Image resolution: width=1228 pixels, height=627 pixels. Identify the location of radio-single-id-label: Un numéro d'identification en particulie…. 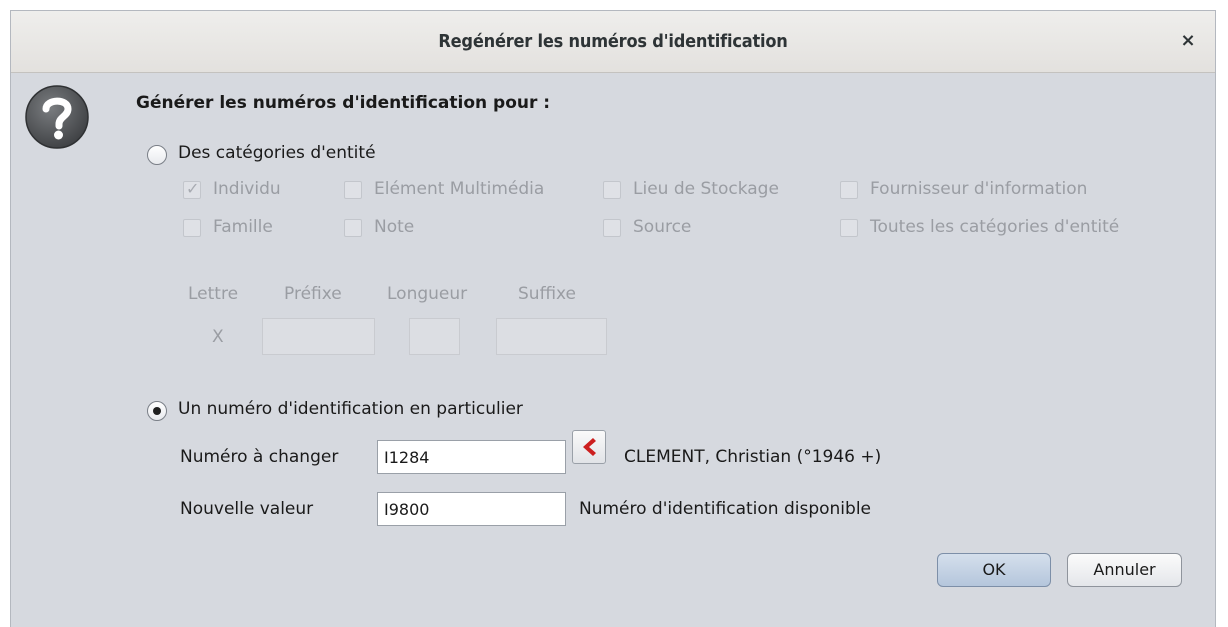
(350, 409).